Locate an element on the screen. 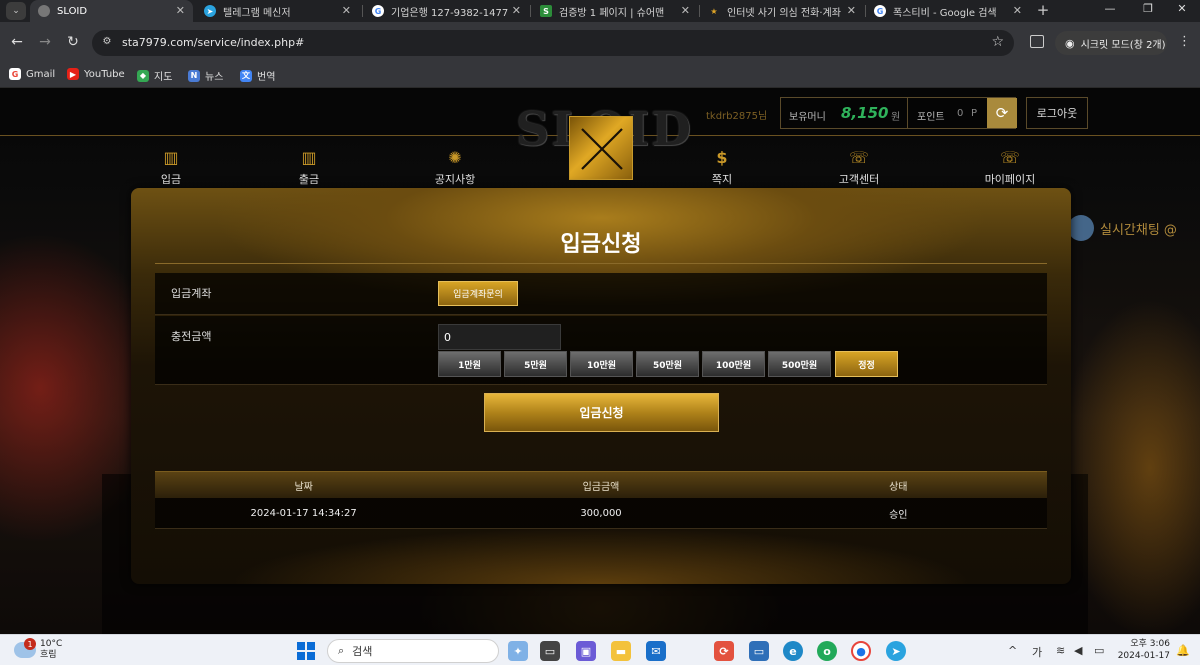 The image size is (1200, 665). chrome-icon: ● is located at coordinates (861, 651).